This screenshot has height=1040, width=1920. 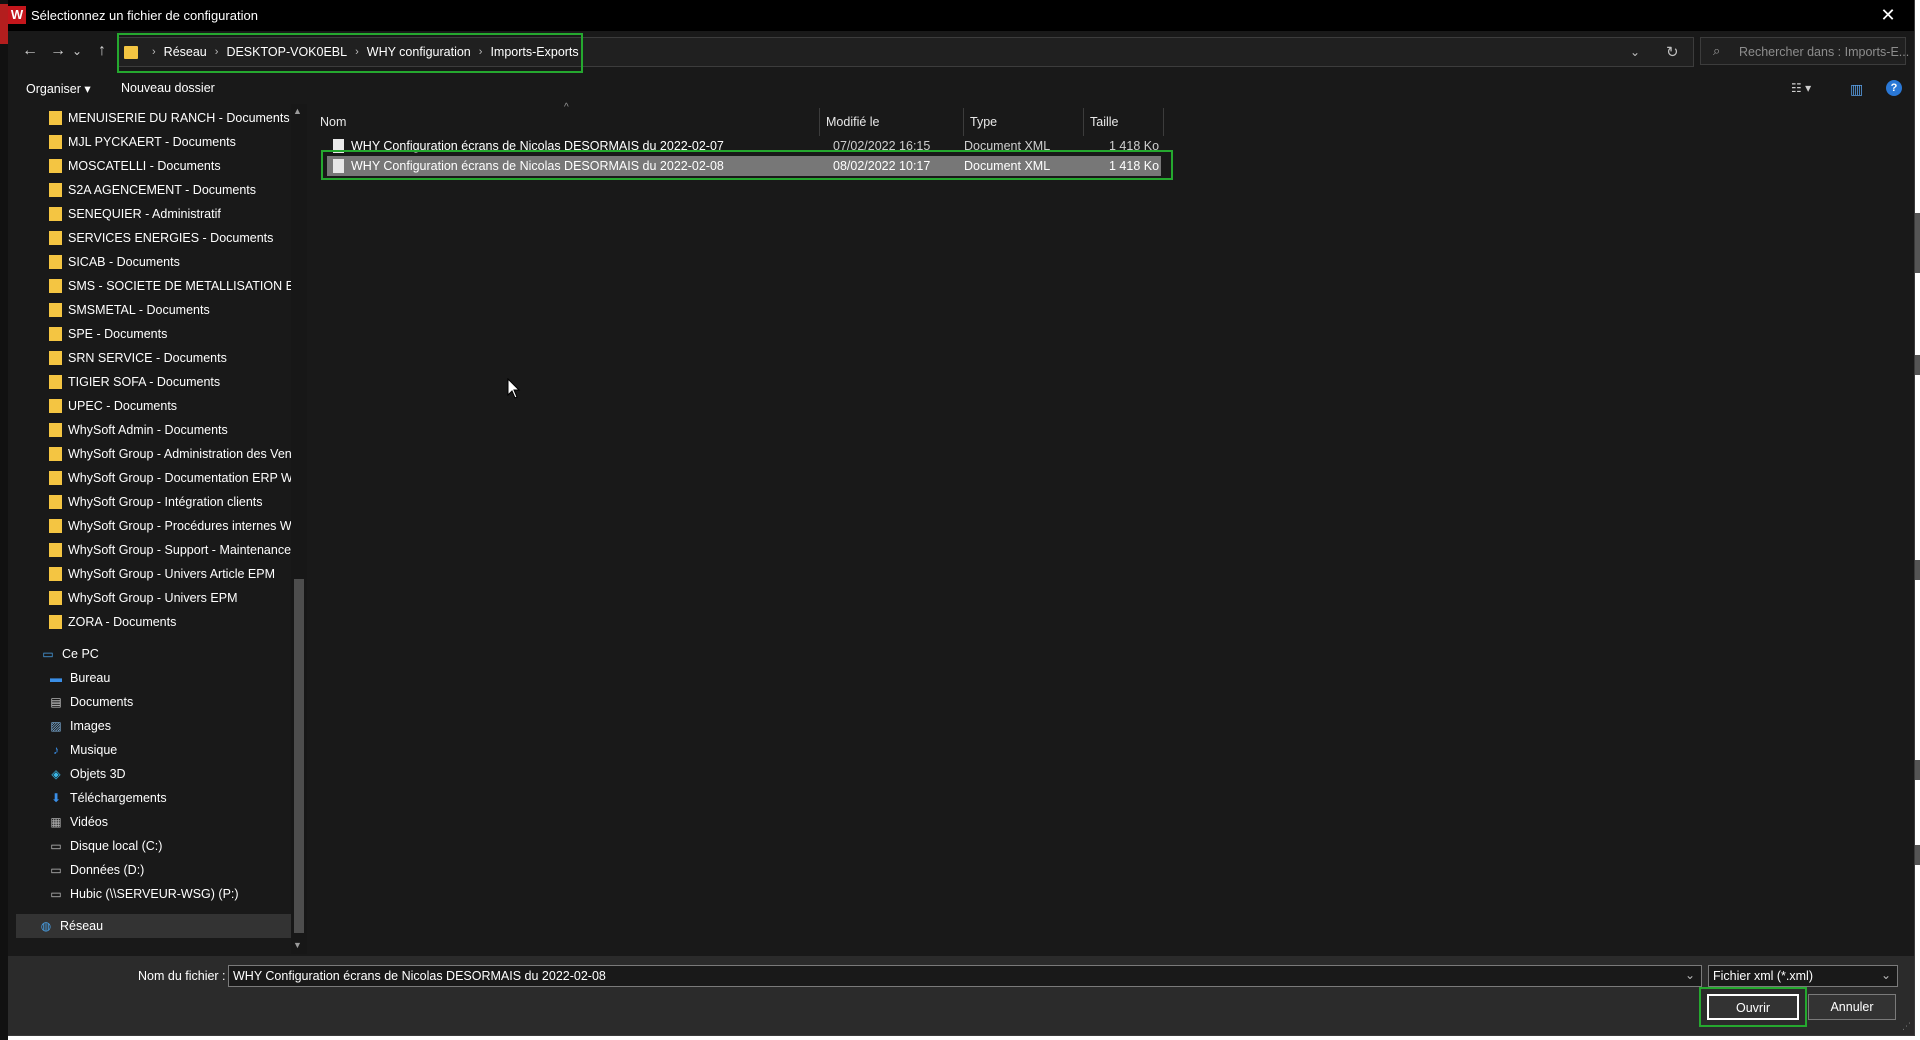 What do you see at coordinates (350, 53) in the screenshot?
I see `breadcrumb-highlight-box` at bounding box center [350, 53].